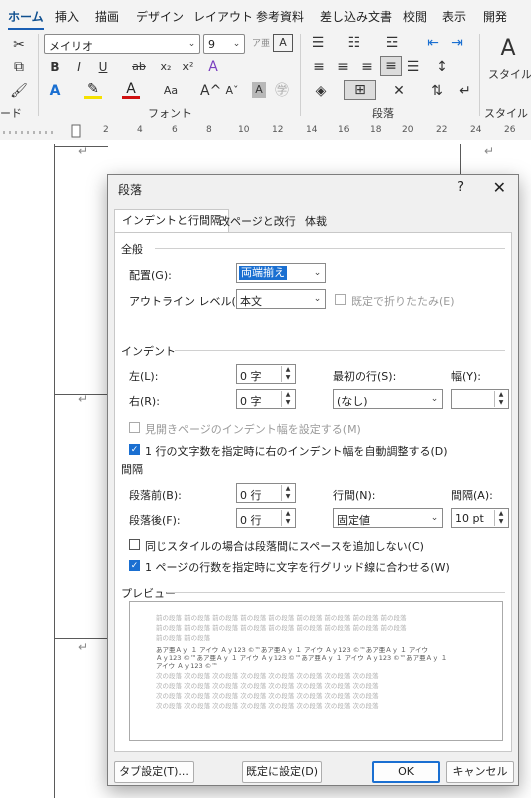 Image resolution: width=531 pixels, height=798 pixels. I want to click on tab-developer: 開発, so click(495, 16).